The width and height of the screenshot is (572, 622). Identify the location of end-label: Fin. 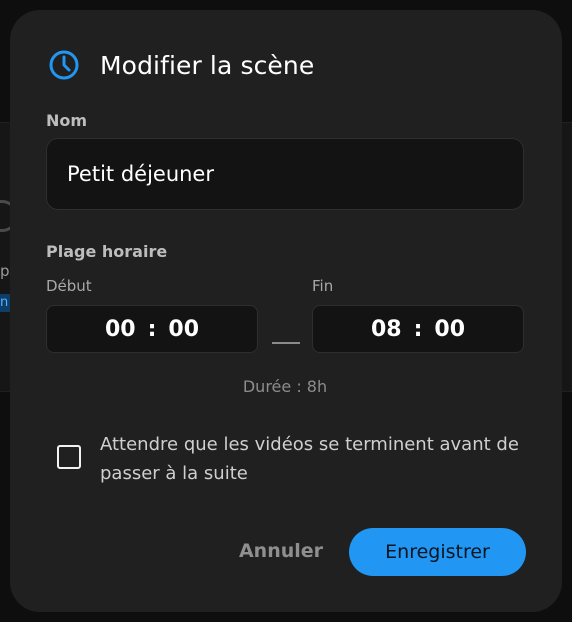
(323, 286).